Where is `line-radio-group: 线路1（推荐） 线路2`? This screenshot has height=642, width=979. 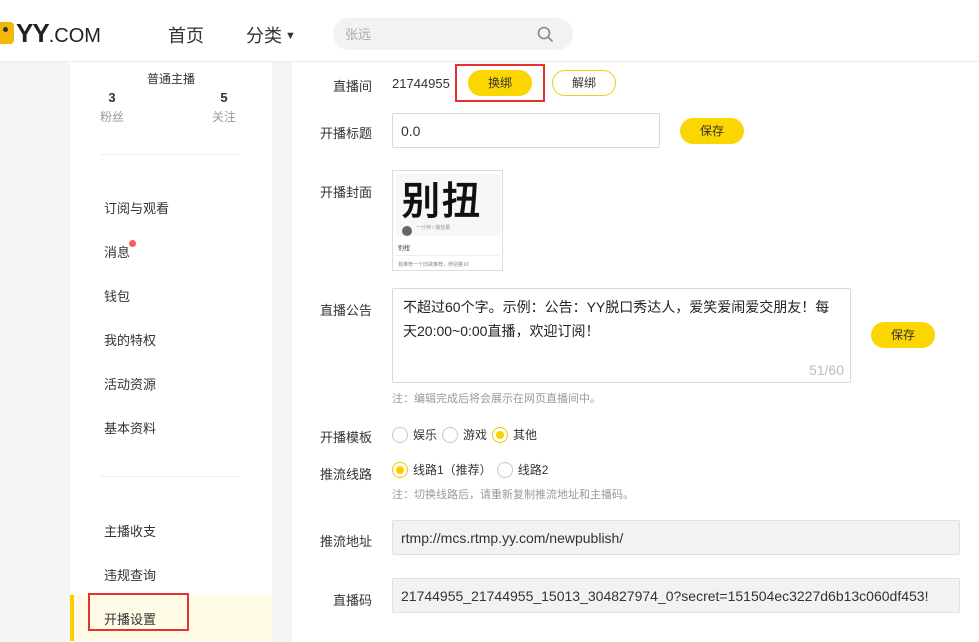
line-radio-group: 线路1（推荐） 线路2 is located at coordinates (472, 469).